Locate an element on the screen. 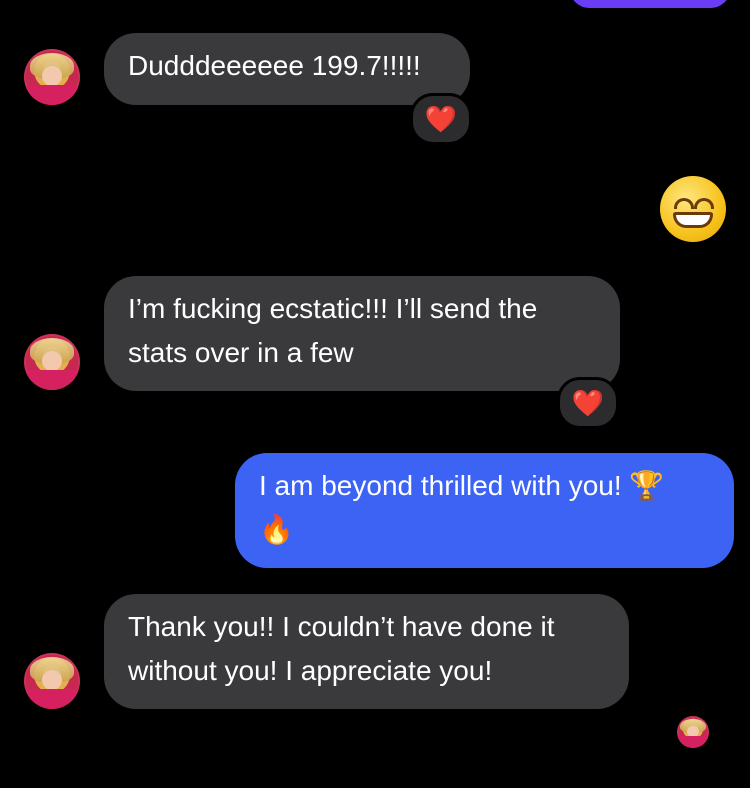 The height and width of the screenshot is (788, 750). incoming-message-bubble: Dudddeeeeee 199.7!!!!! is located at coordinates (287, 69).